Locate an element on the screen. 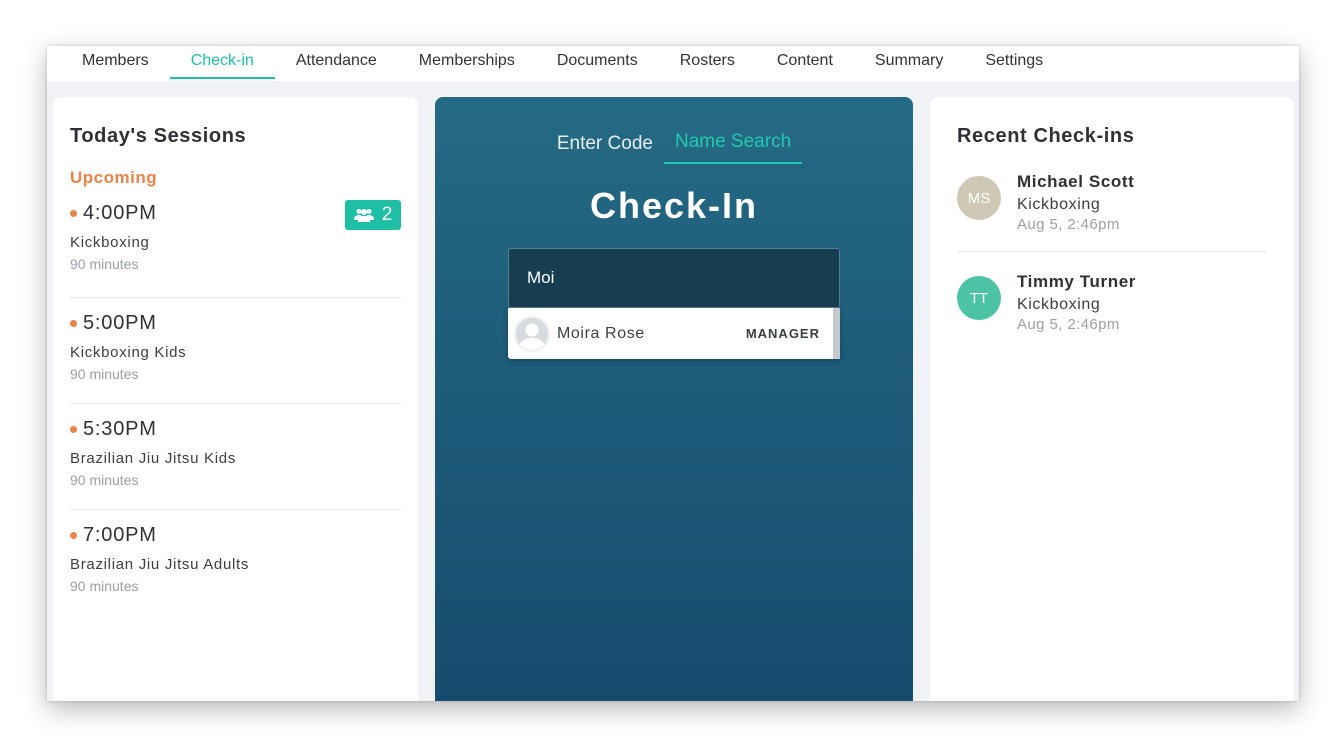 The height and width of the screenshot is (742, 1340). tab-members: Members is located at coordinates (115, 61).